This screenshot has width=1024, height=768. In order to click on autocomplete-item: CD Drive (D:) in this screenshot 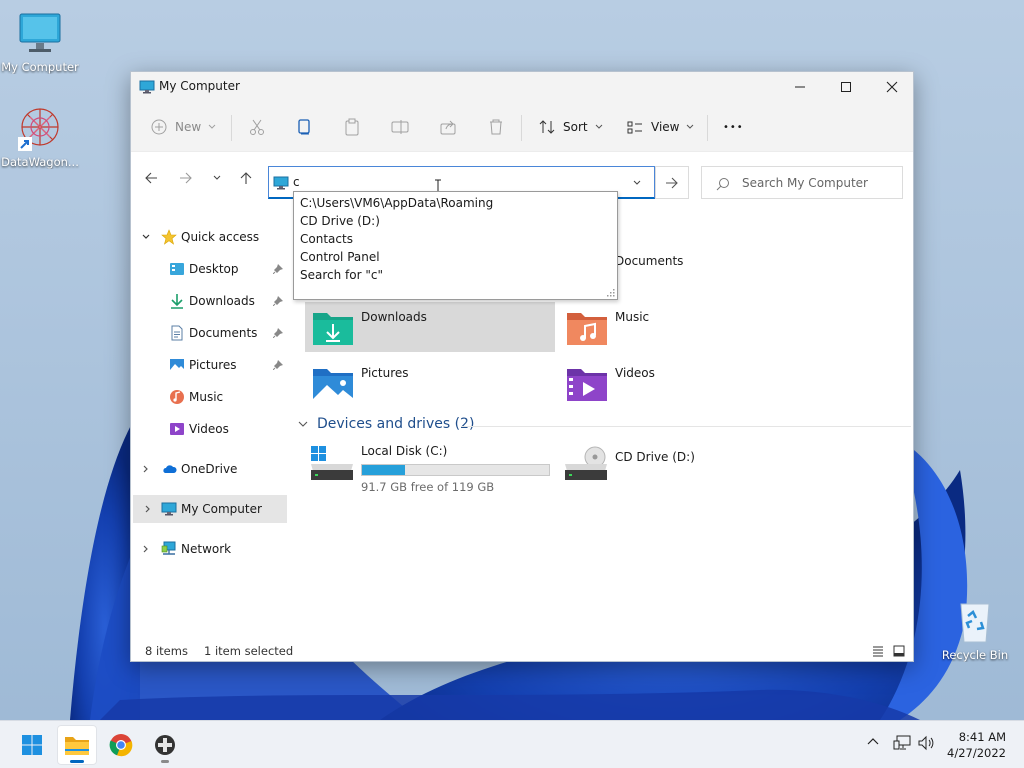, I will do `click(455, 221)`.